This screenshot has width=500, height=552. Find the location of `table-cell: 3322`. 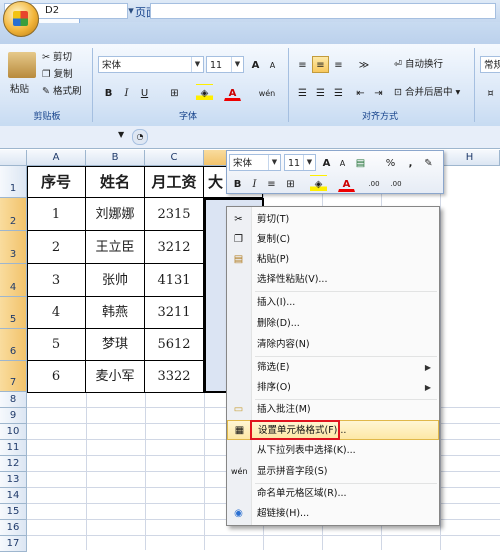

table-cell: 3322 is located at coordinates (174, 377).